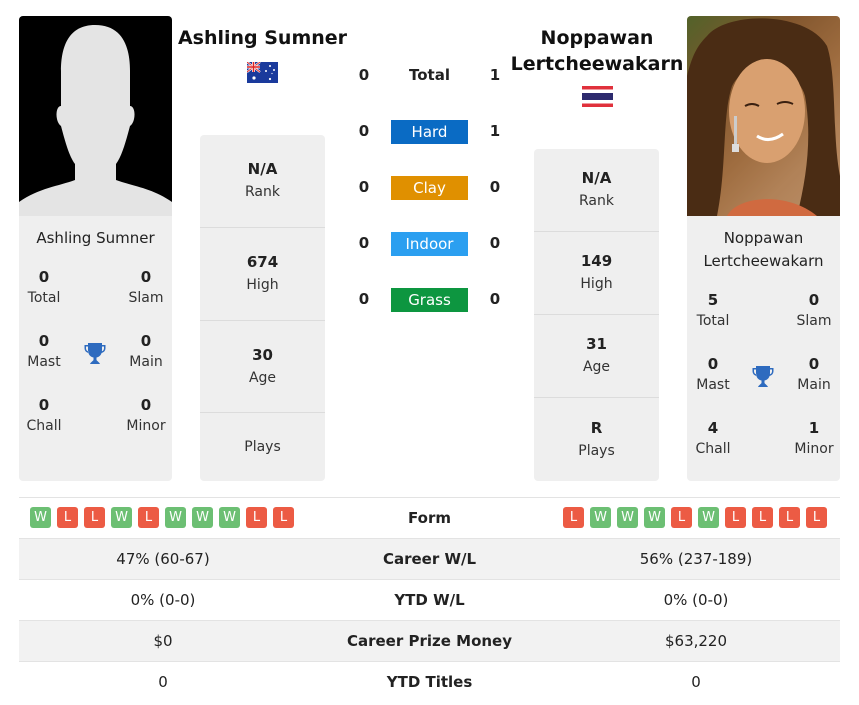 This screenshot has height=705, width=859. What do you see at coordinates (95, 238) in the screenshot?
I see `player1-card-name: Ashling Sumner` at bounding box center [95, 238].